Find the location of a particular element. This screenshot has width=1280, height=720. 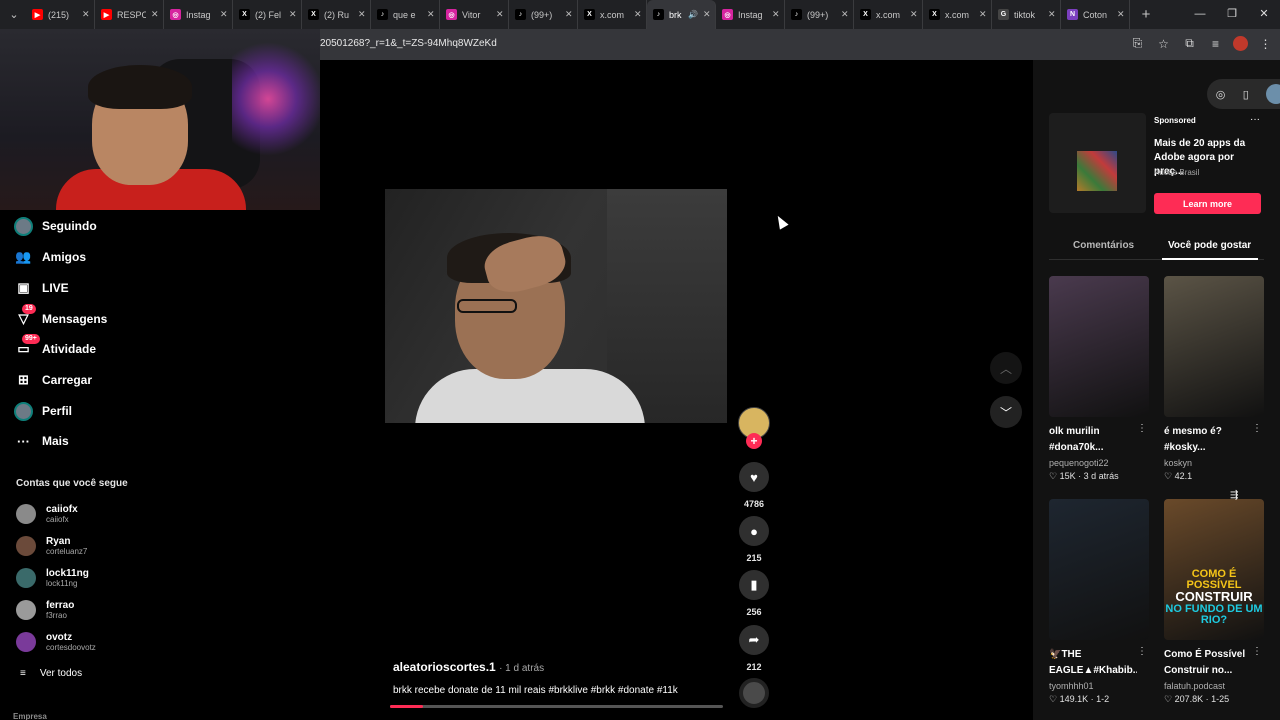

suggested-video-card: é mesmo é? #kosky... ⋮ koskyn ♡ 42.1 is located at coordinates (1214, 379).